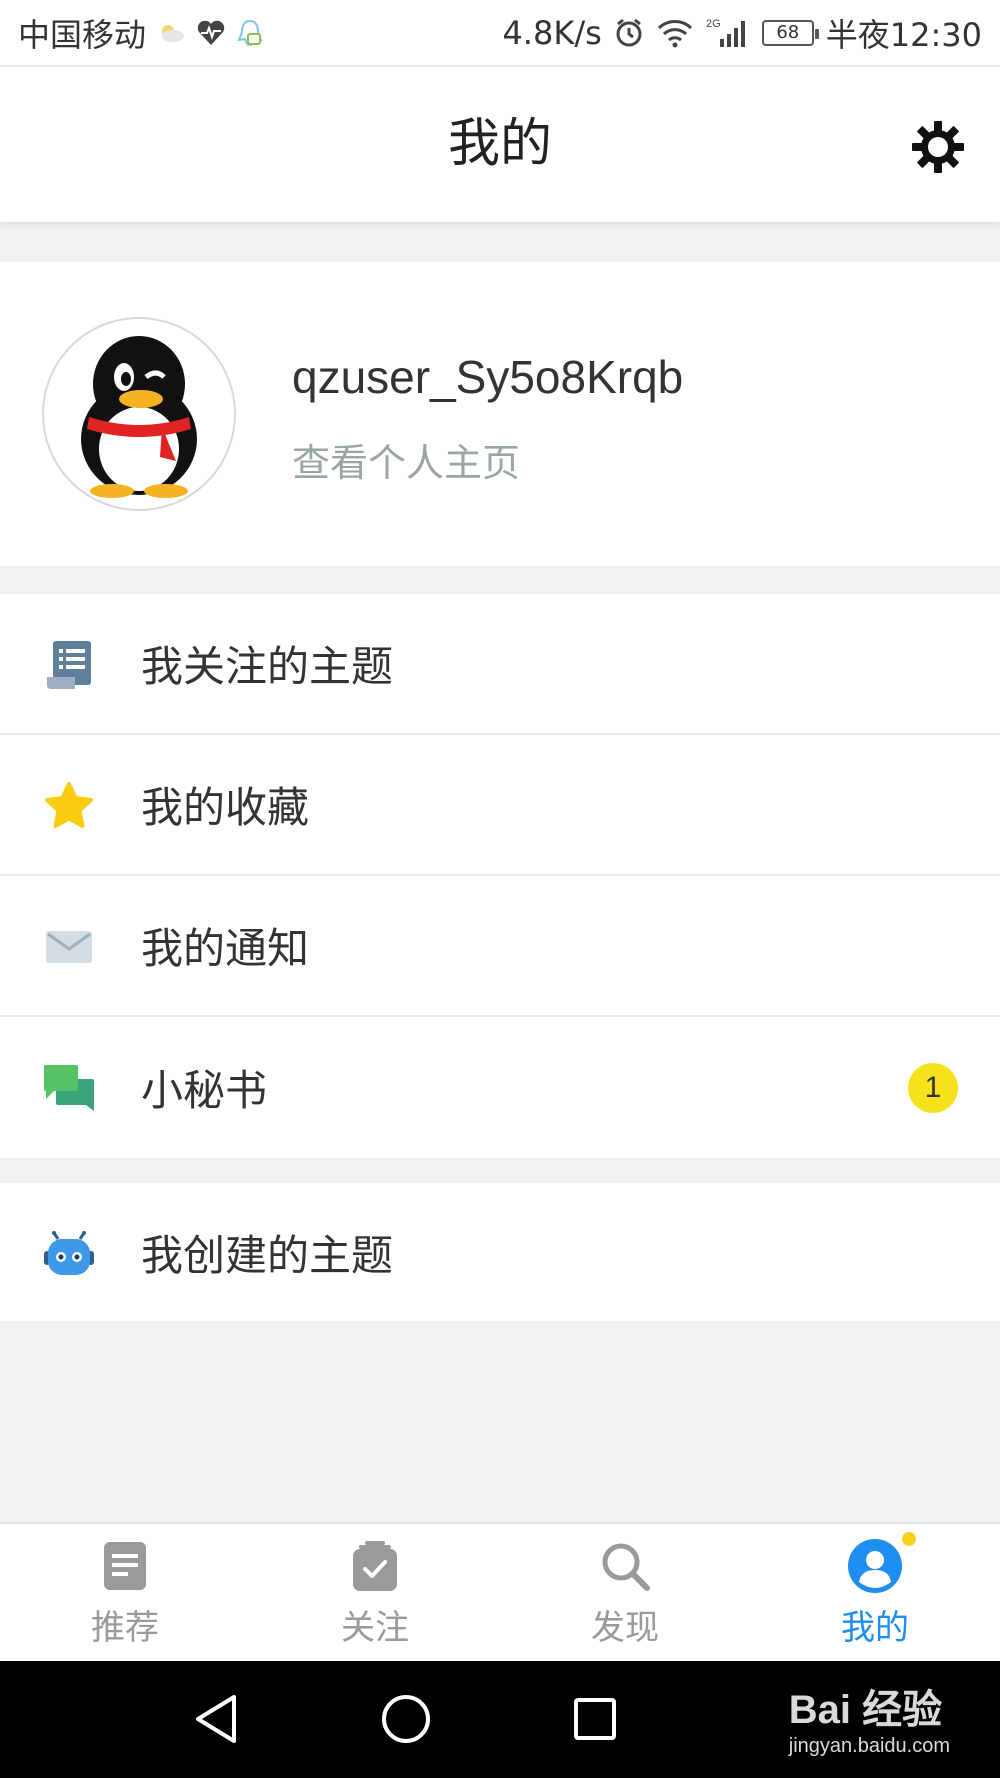 Image resolution: width=1000 pixels, height=1778 pixels. I want to click on signal-icon: 2G, so click(728, 33).